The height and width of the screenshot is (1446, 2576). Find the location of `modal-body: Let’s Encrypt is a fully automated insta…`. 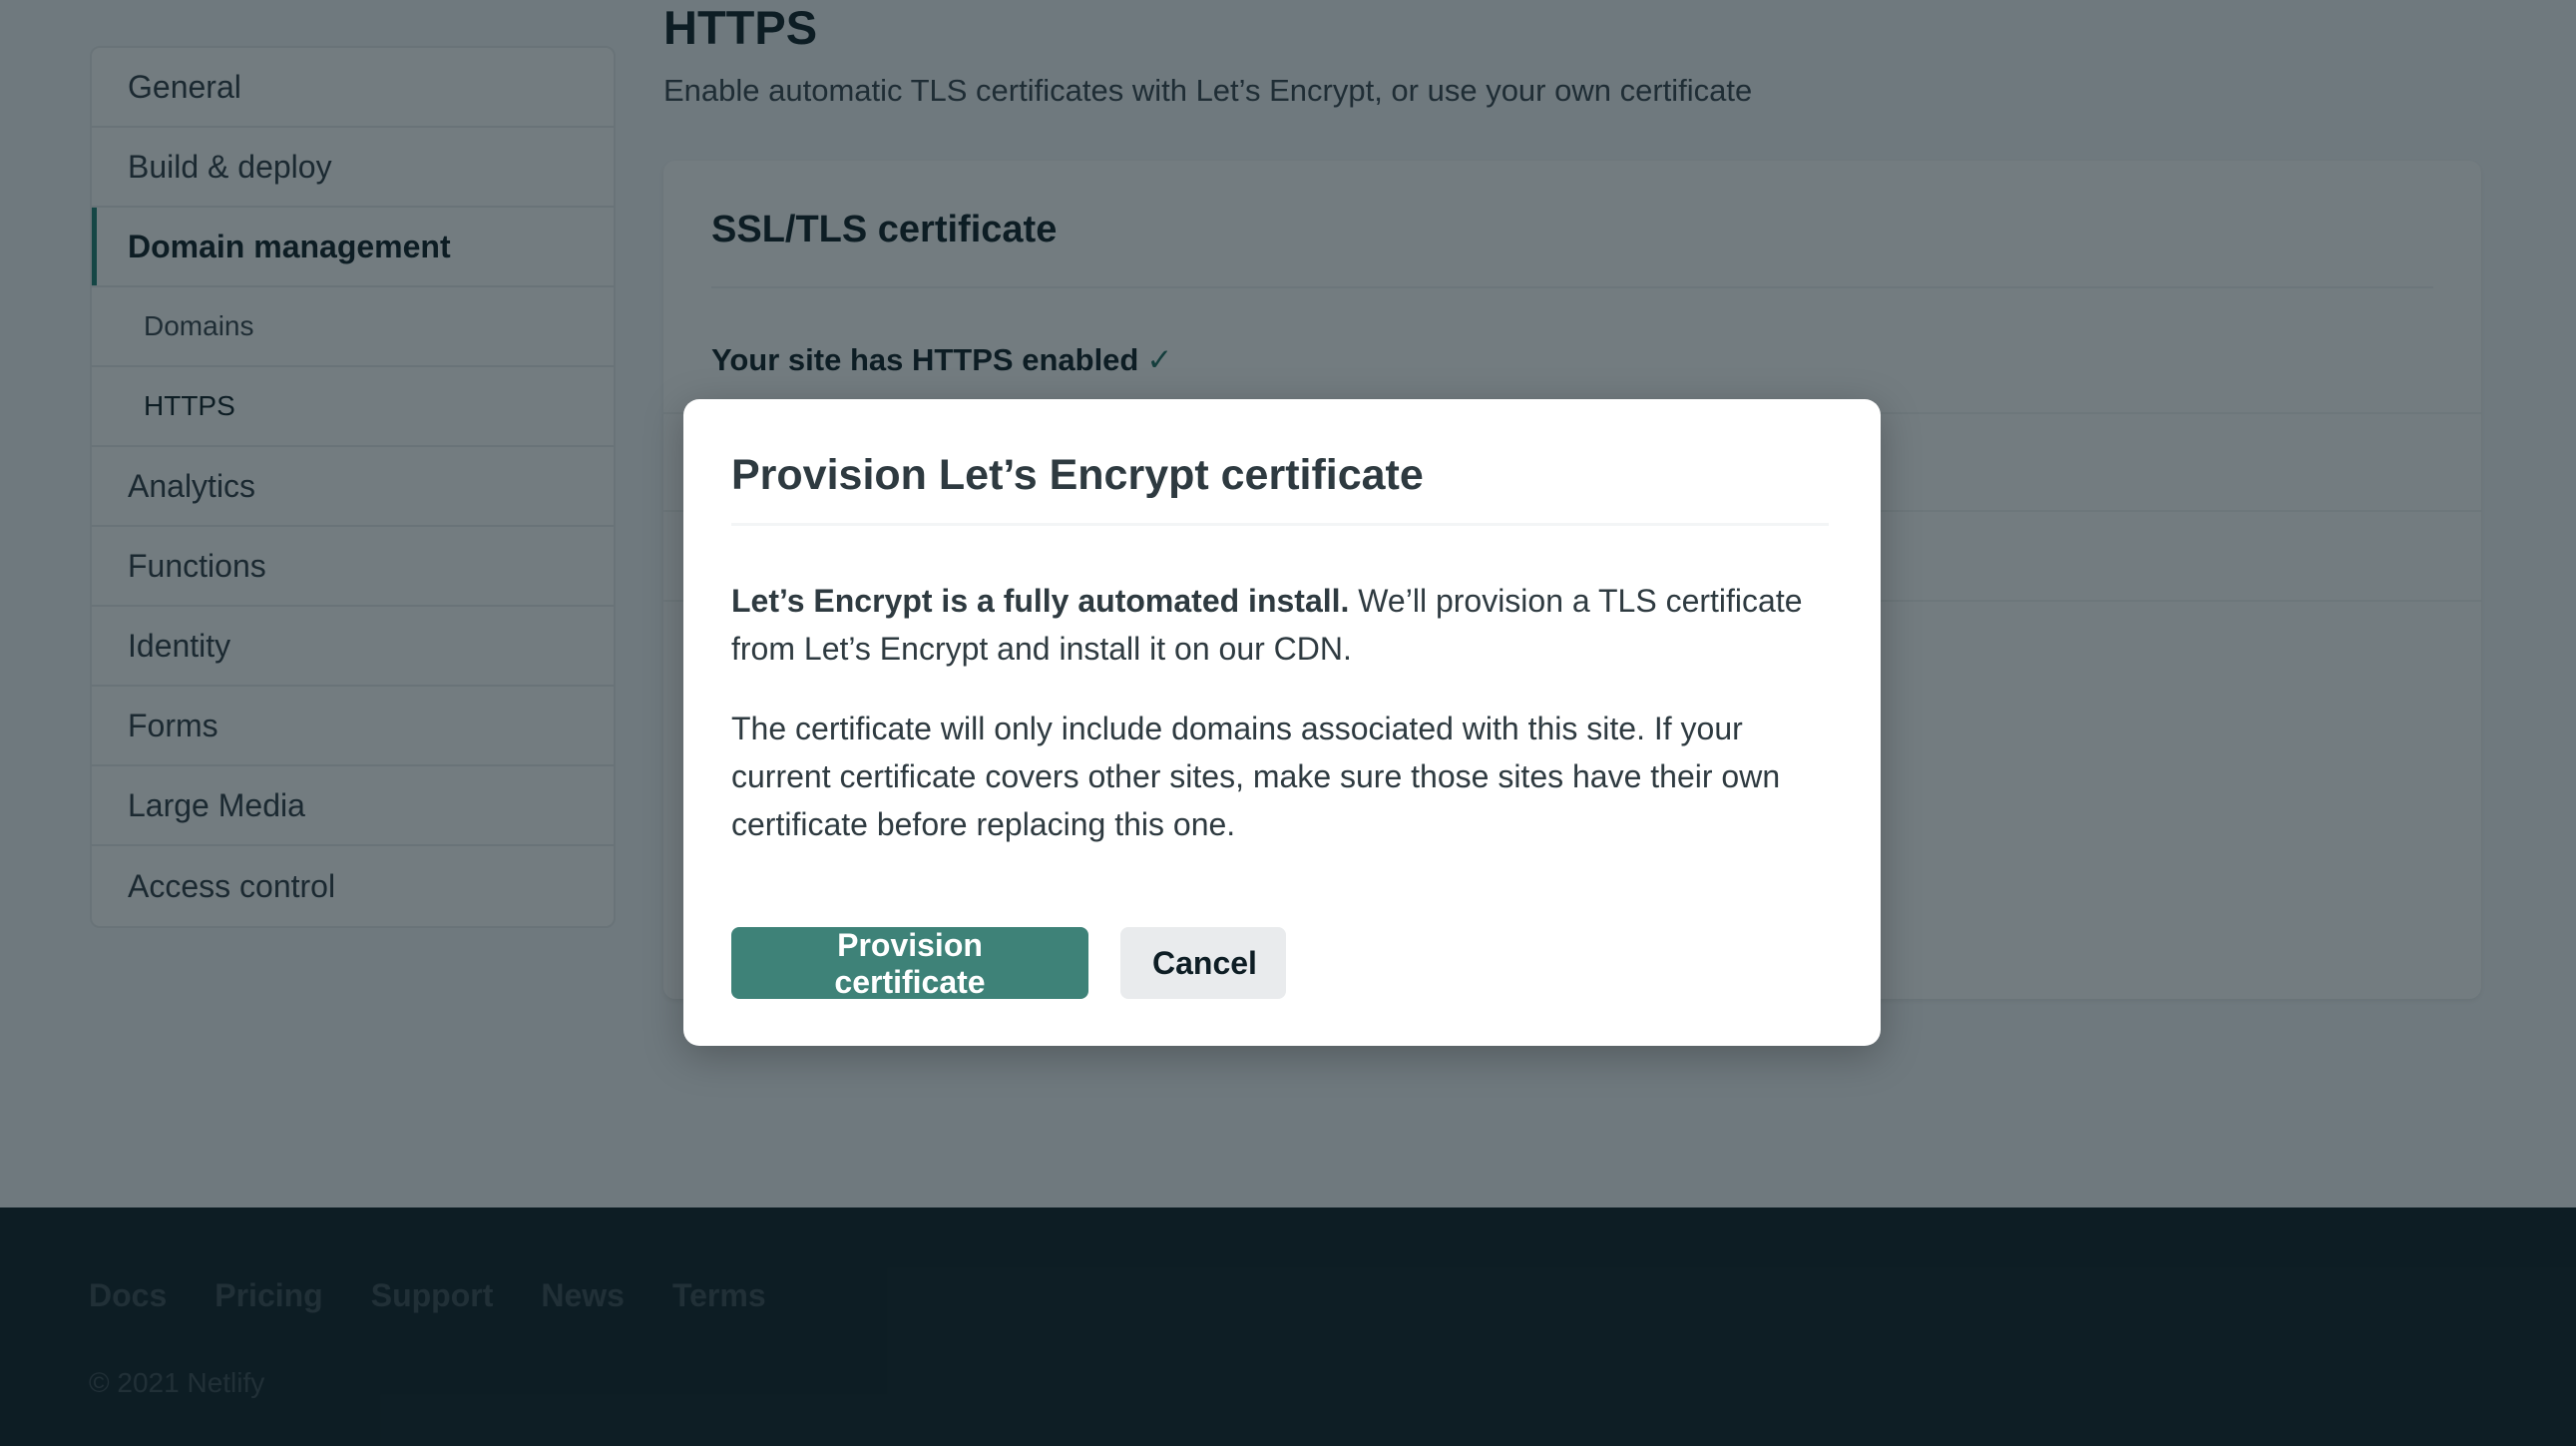

modal-body: Let’s Encrypt is a fully automated insta… is located at coordinates (1285, 728).